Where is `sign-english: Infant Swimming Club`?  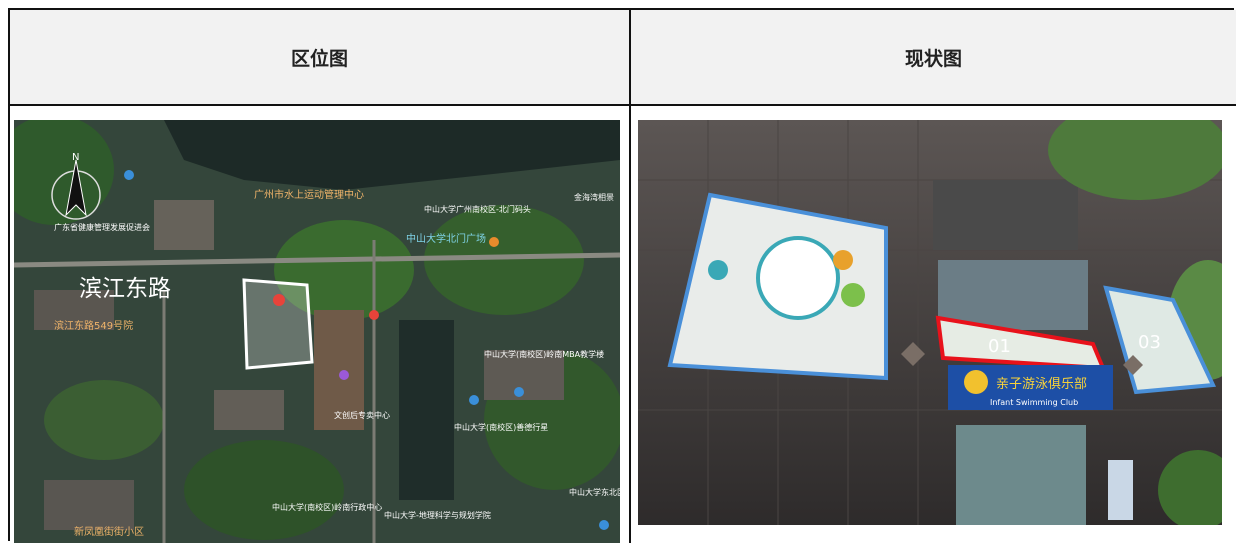
sign-english: Infant Swimming Club is located at coordinates (1034, 402).